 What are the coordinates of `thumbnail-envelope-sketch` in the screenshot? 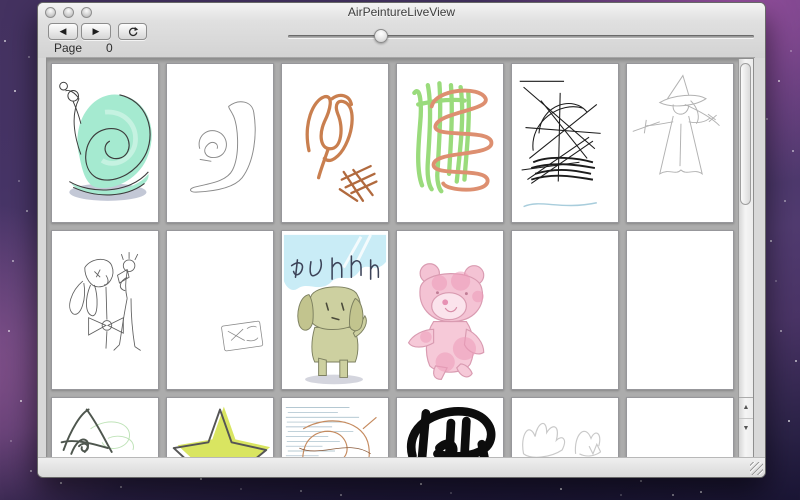 It's located at (220, 310).